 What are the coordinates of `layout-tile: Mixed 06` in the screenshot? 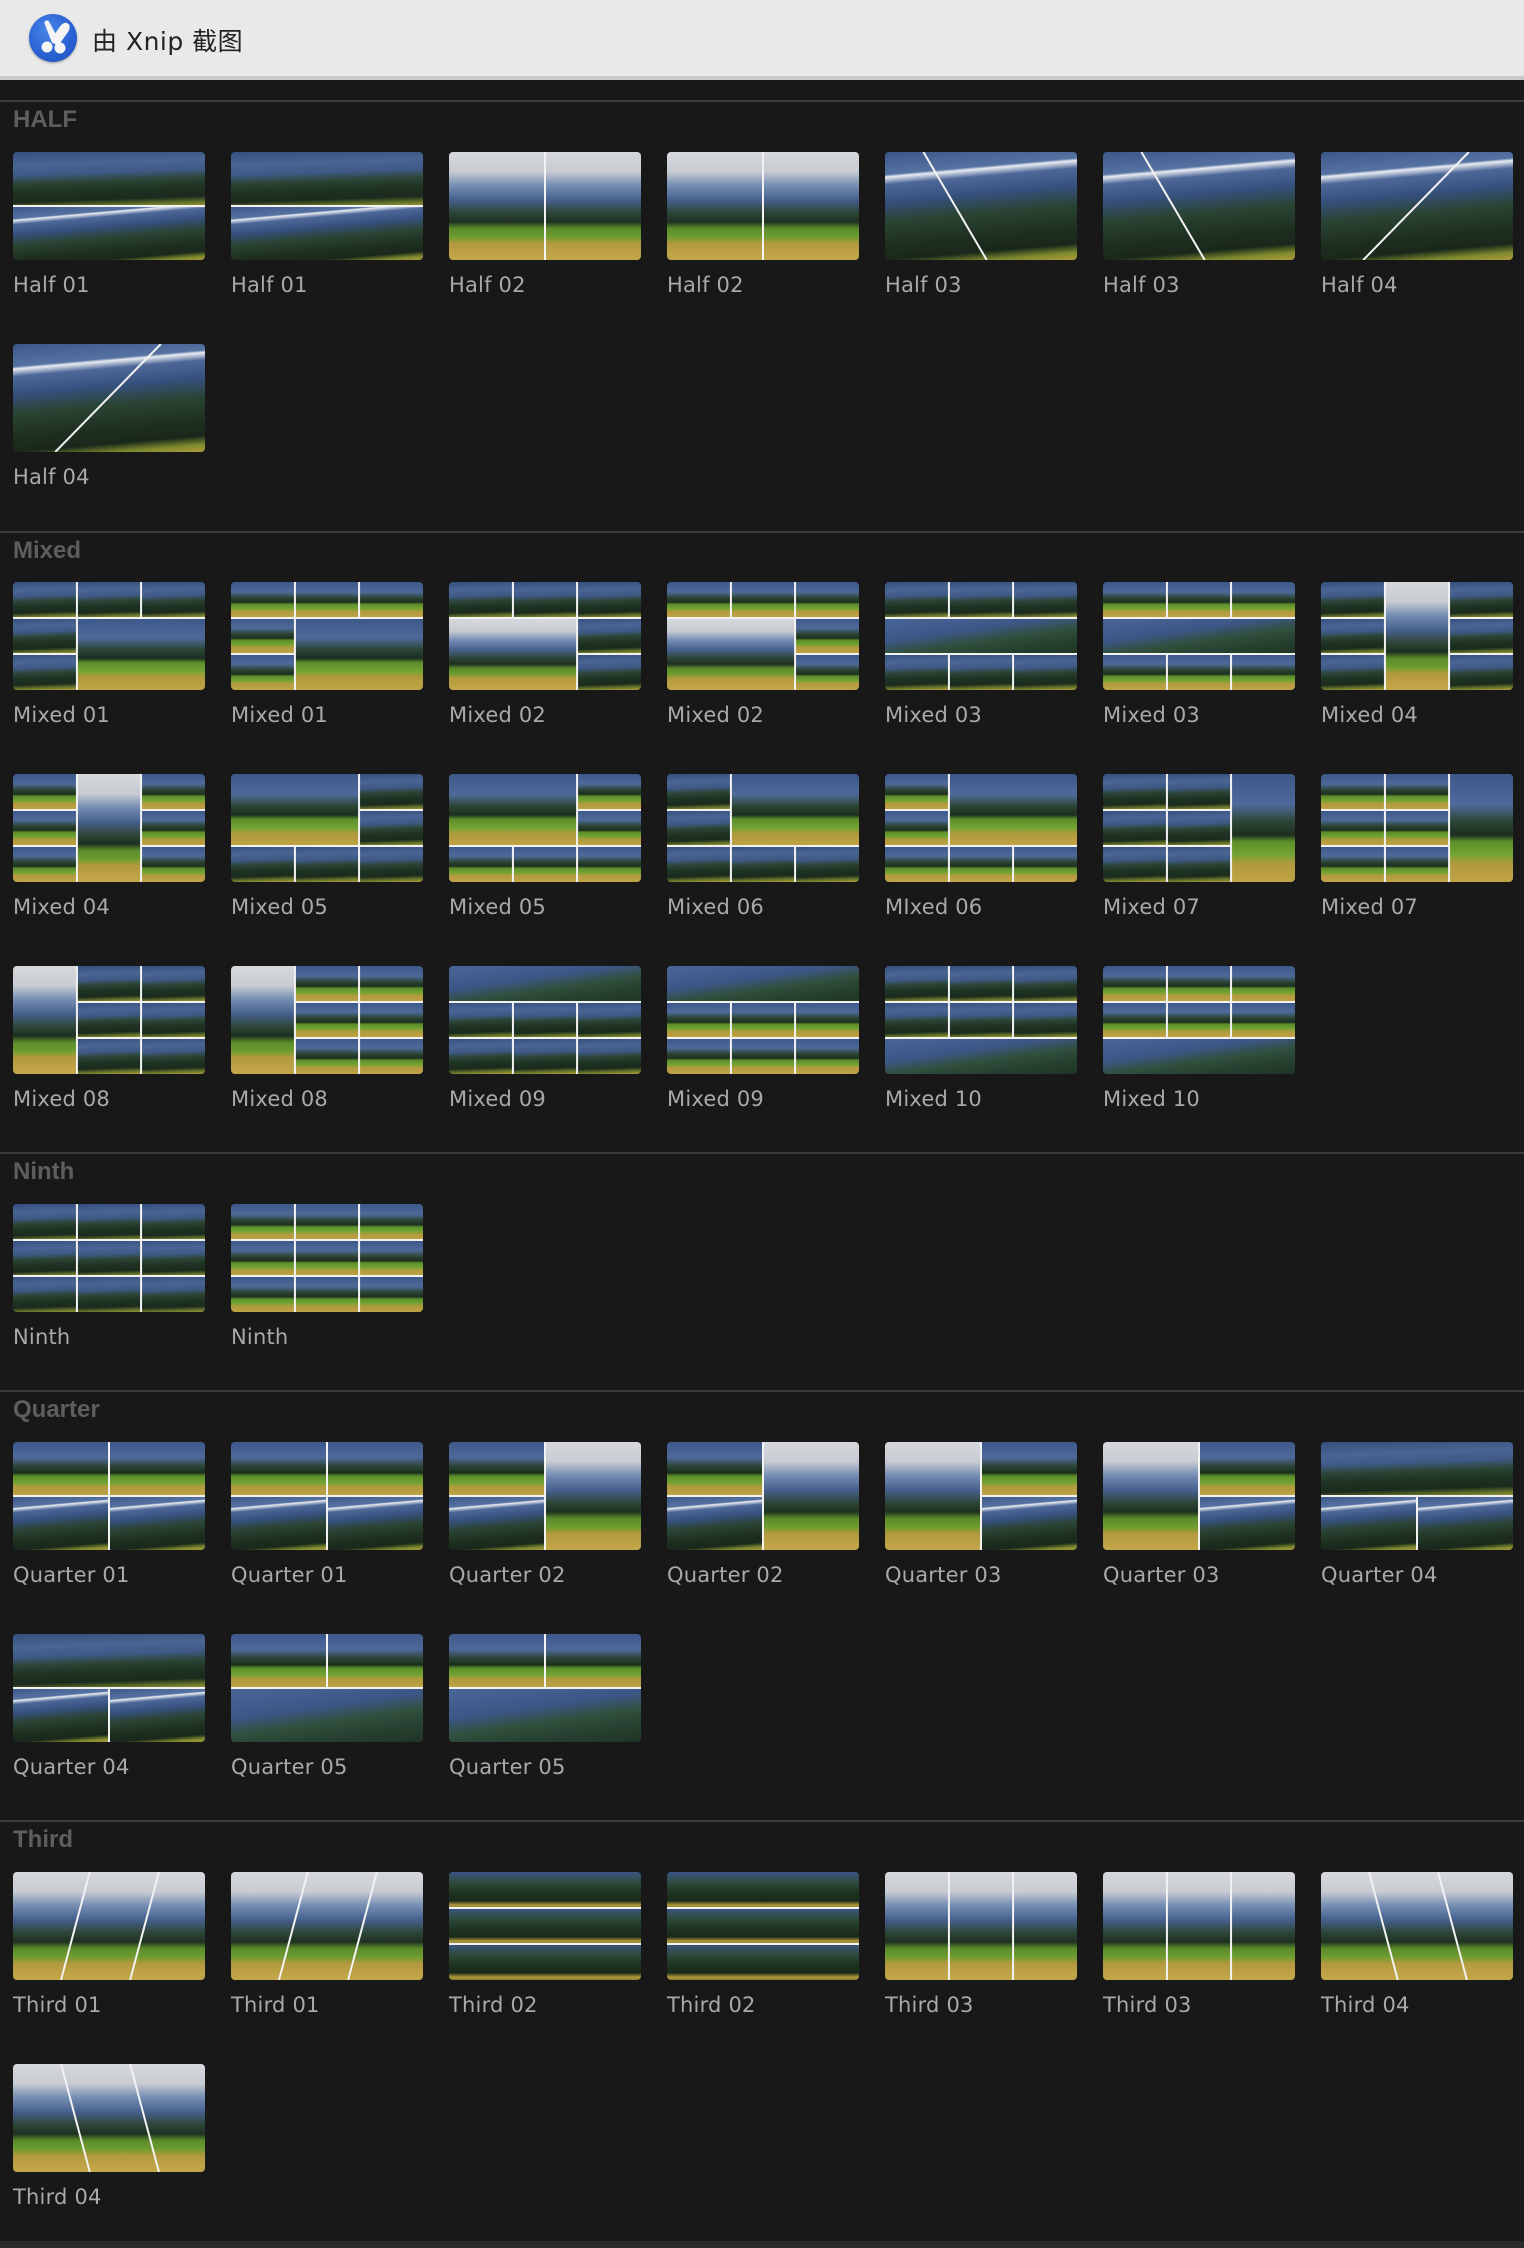 It's located at (763, 846).